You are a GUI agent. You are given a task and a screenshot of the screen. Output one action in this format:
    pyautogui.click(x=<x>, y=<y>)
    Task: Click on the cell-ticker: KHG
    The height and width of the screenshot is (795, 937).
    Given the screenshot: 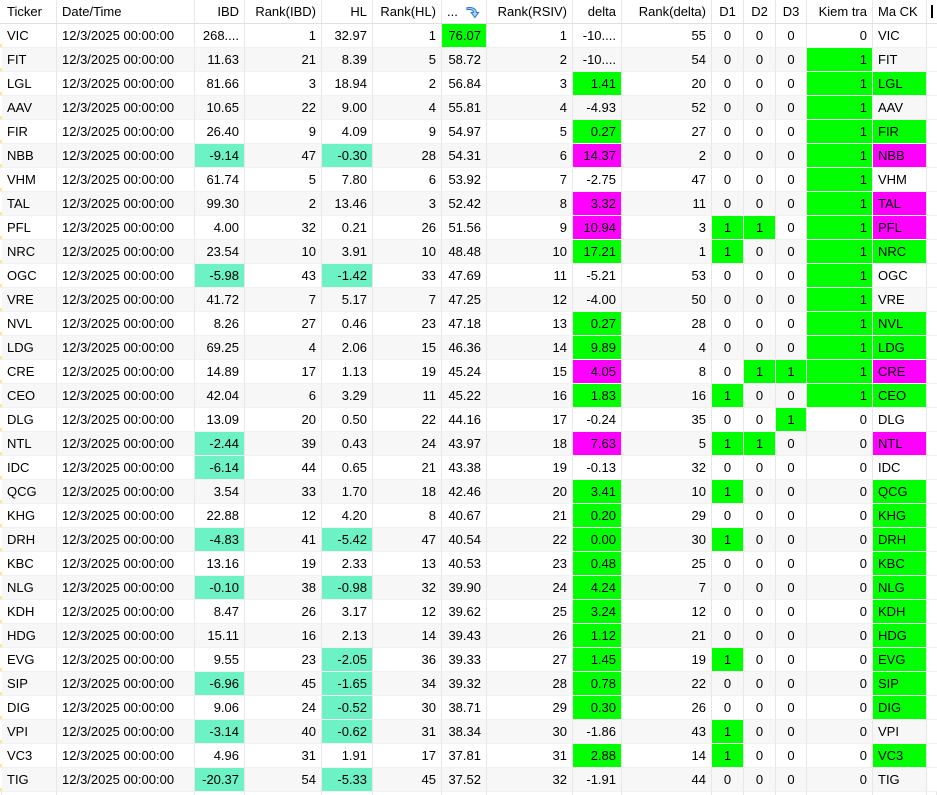 What is the action you would take?
    pyautogui.click(x=29, y=516)
    